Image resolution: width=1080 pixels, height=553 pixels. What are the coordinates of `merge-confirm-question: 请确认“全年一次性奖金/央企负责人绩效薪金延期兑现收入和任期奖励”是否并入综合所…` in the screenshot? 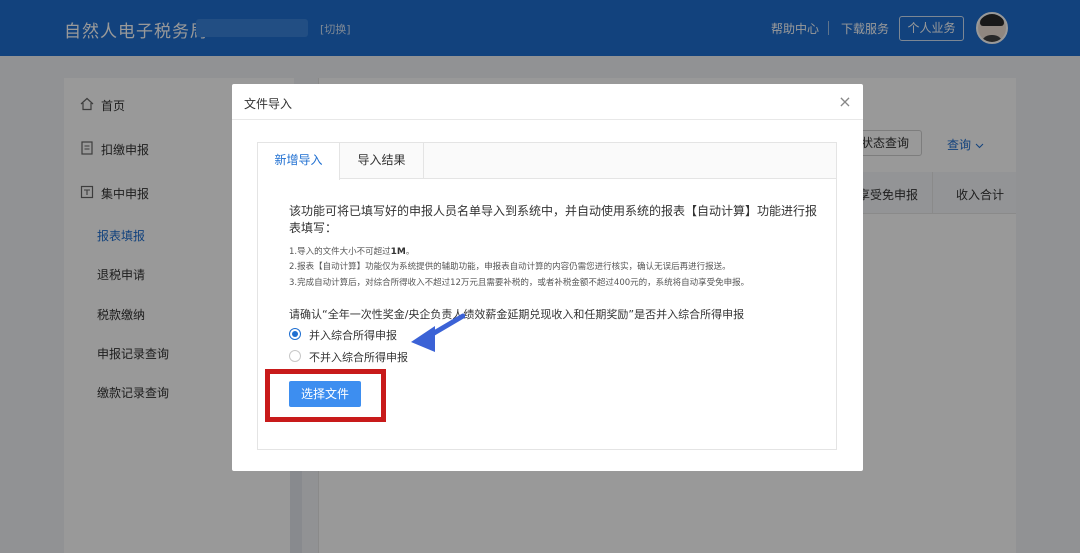 It's located at (517, 314).